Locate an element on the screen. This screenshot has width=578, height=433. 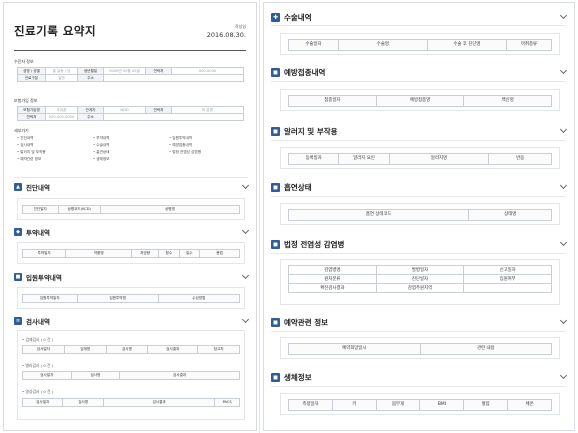
issue-date: 2016.08.30. is located at coordinates (226, 35).